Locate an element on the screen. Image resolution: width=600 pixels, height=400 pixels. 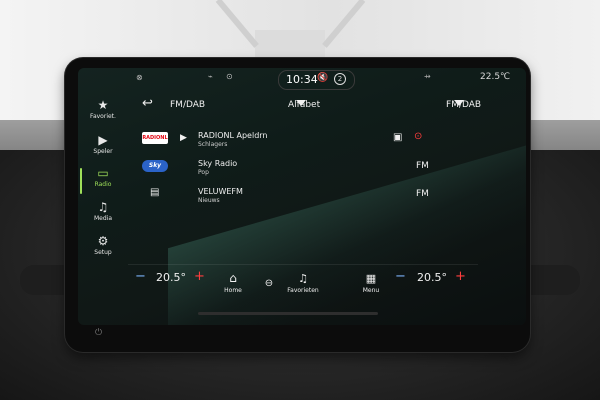
station-genre: Pop is located at coordinates (203, 172).